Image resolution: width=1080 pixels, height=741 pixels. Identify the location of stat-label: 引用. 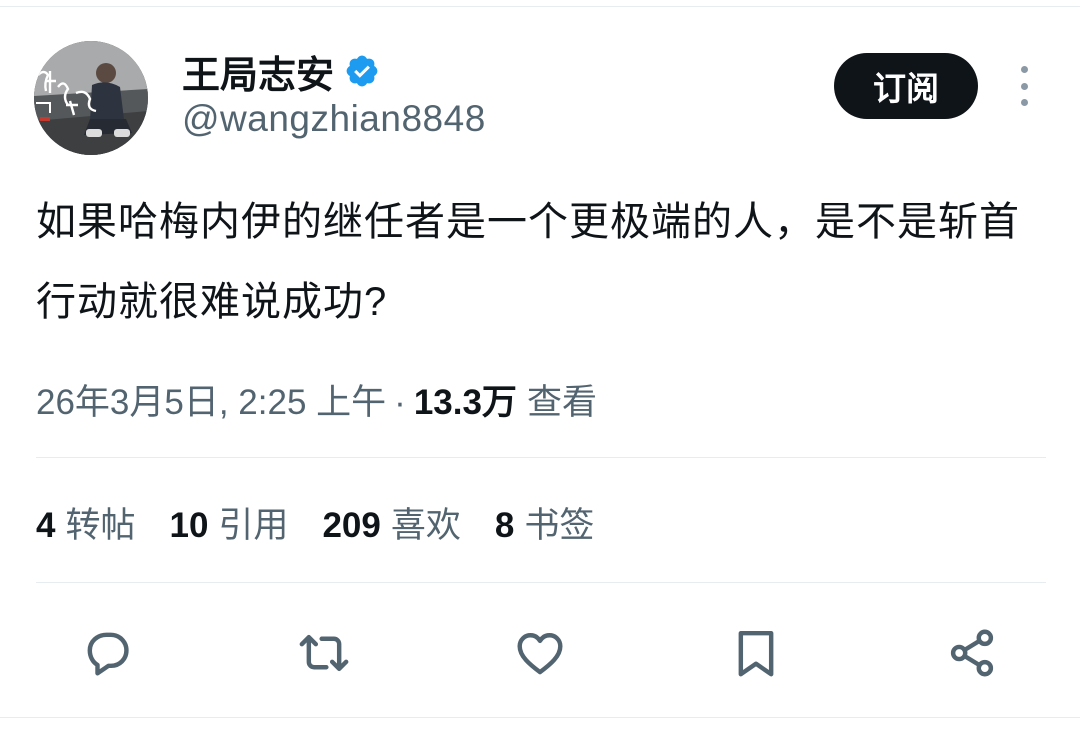
(253, 525).